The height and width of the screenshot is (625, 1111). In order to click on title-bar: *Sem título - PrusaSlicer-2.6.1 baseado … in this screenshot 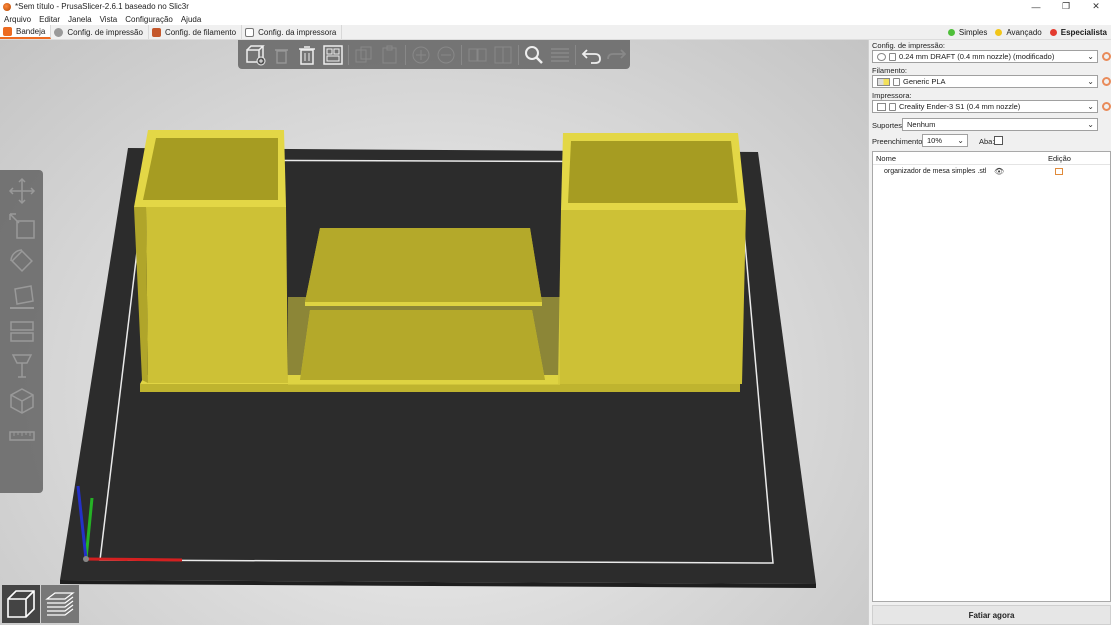, I will do `click(555, 6)`.